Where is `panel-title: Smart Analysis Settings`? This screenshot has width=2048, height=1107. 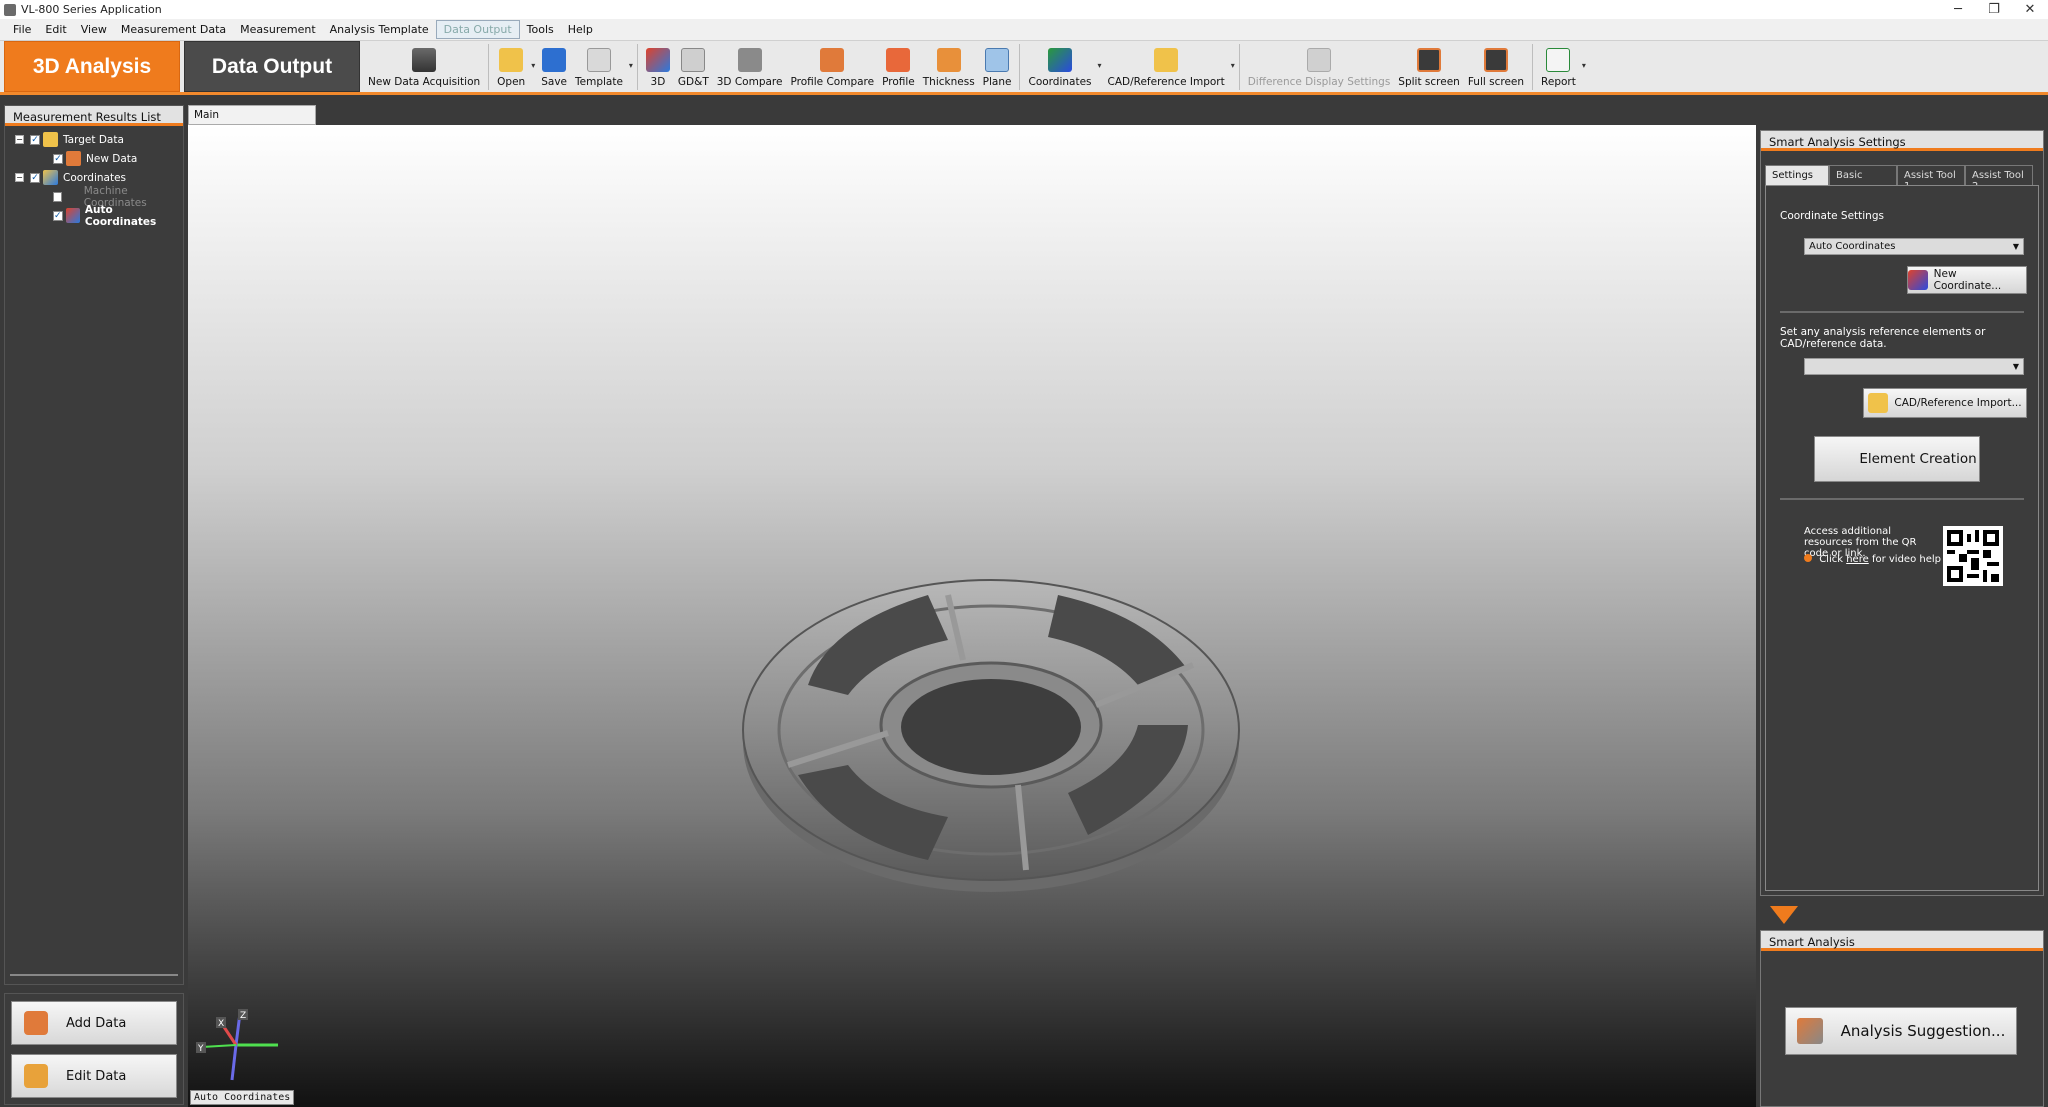
panel-title: Smart Analysis Settings is located at coordinates (1902, 141).